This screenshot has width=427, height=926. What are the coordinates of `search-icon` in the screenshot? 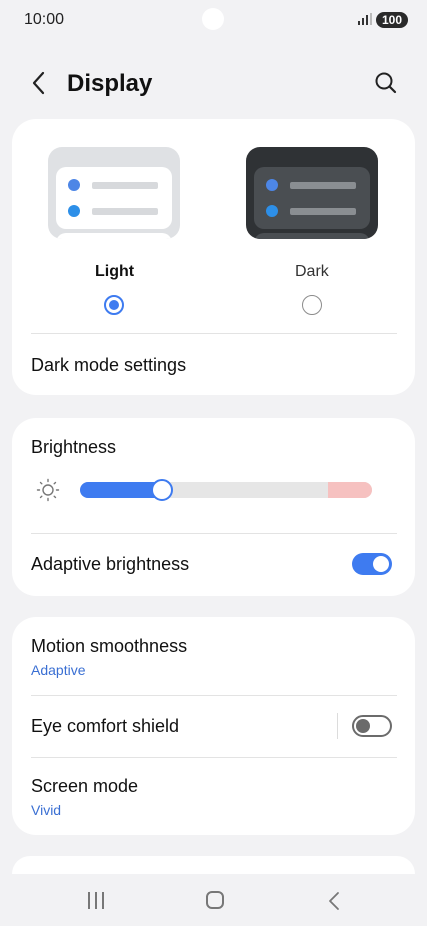 It's located at (386, 83).